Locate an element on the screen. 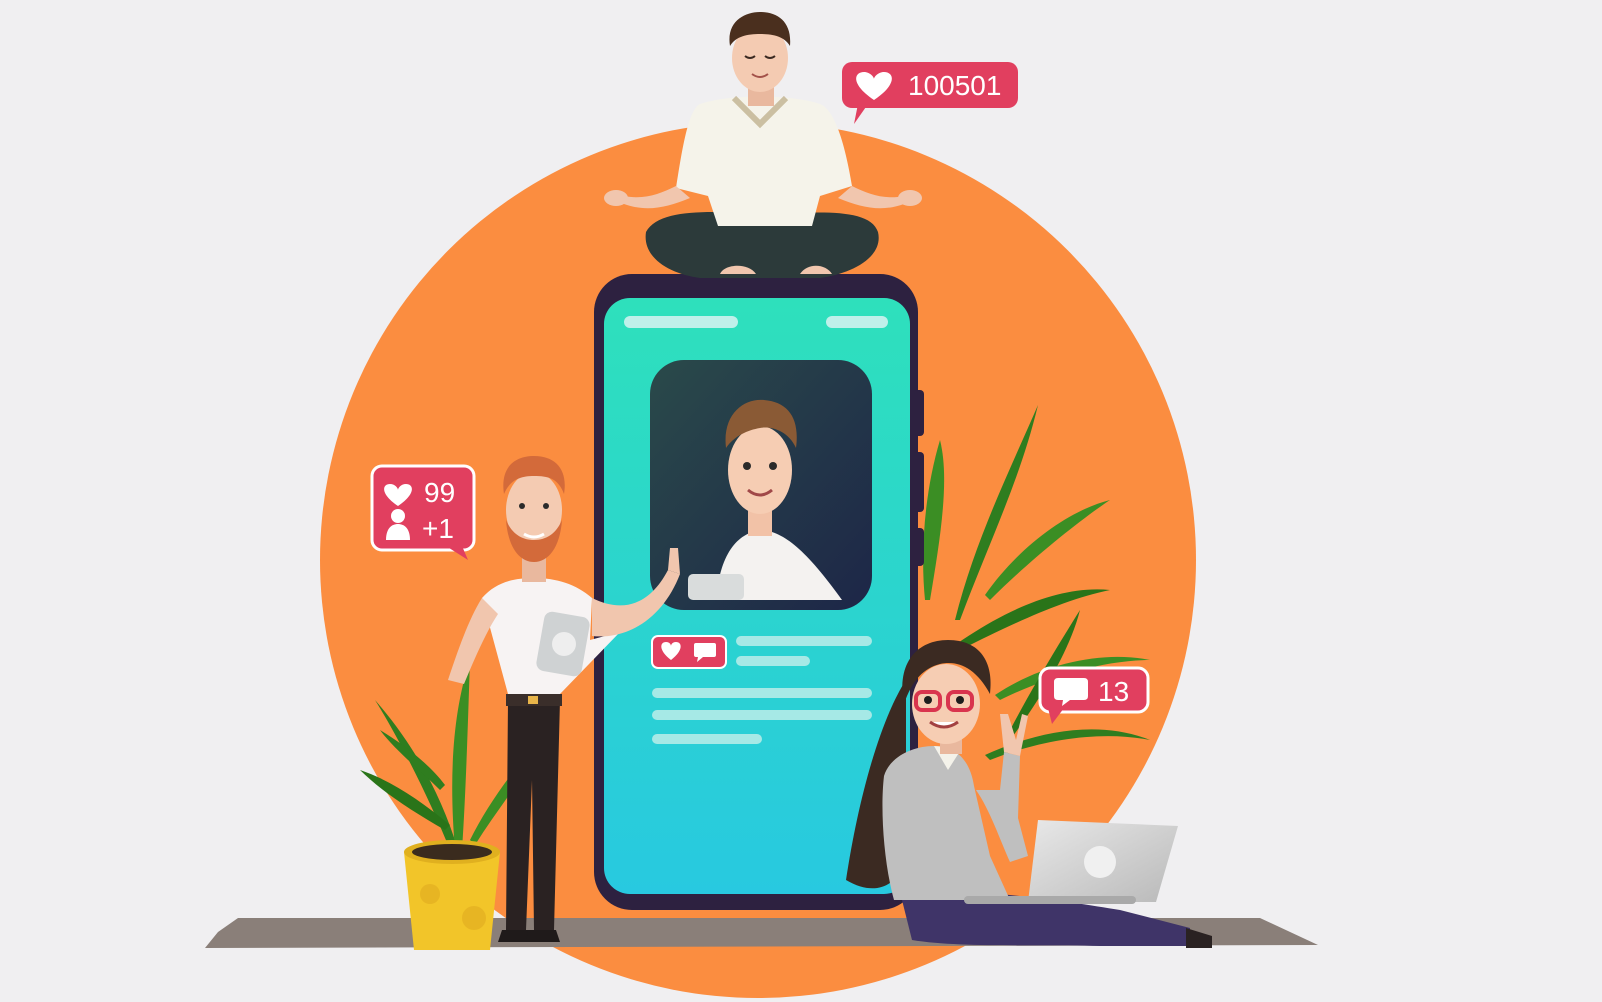  likes-notification-top: 100501 is located at coordinates (930, 93).